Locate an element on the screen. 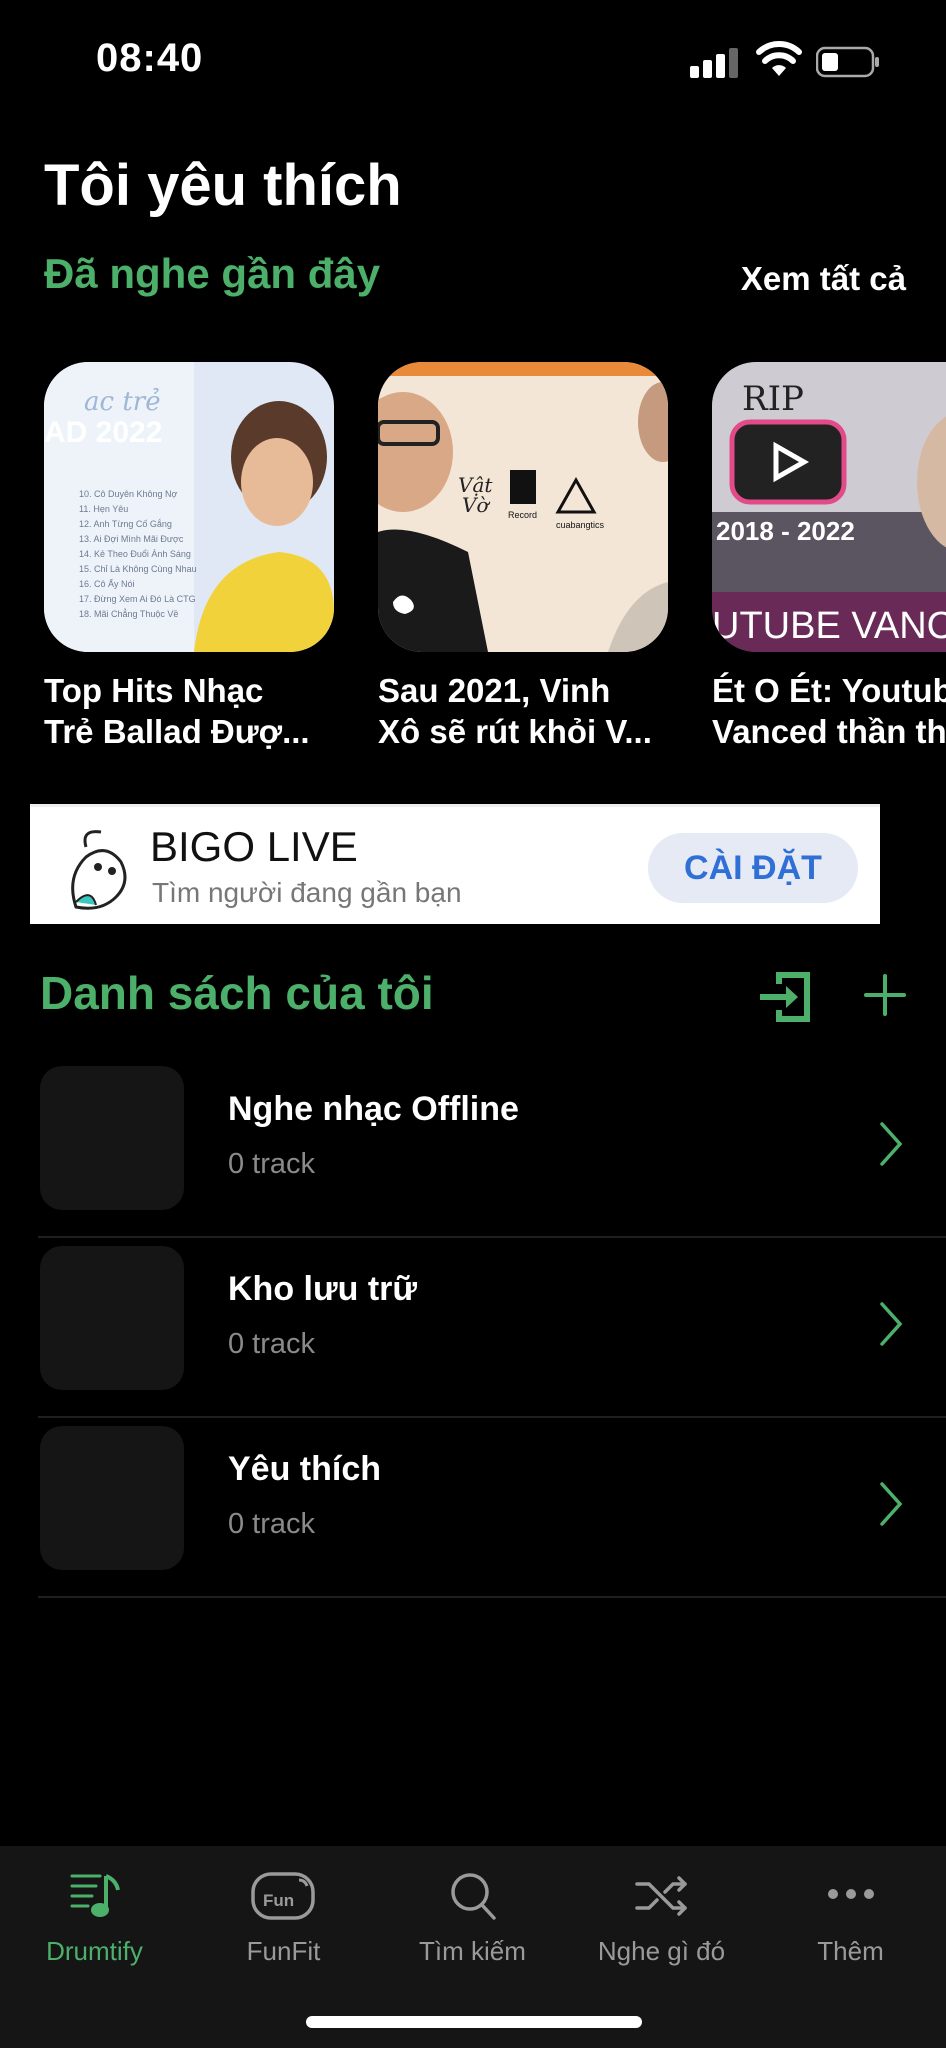 This screenshot has width=946, height=2048. import-icon is located at coordinates (785, 997).